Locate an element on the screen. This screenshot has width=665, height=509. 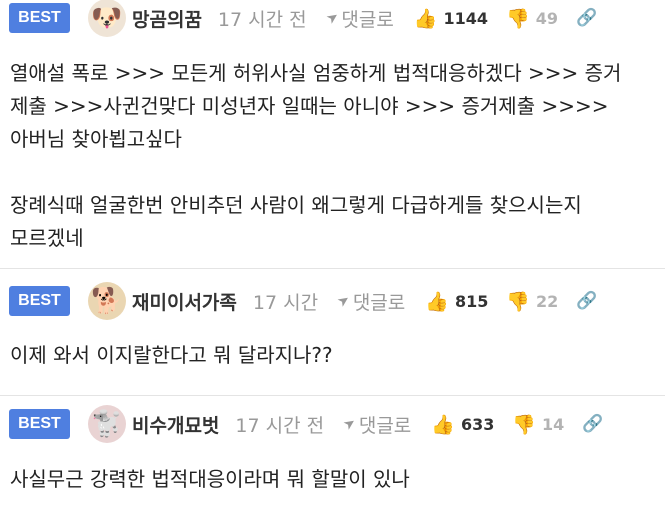
puppy-icon: 🐶 is located at coordinates (107, 18).